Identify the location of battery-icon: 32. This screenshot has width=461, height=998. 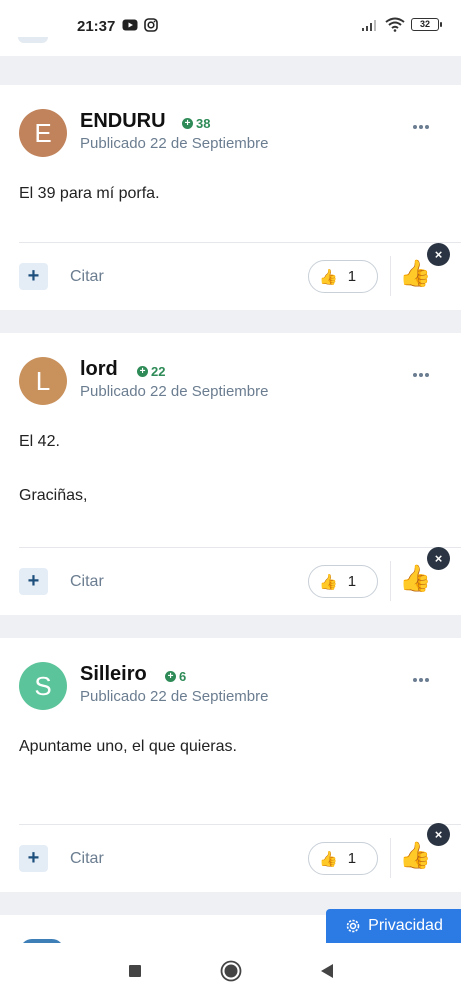
(426, 24).